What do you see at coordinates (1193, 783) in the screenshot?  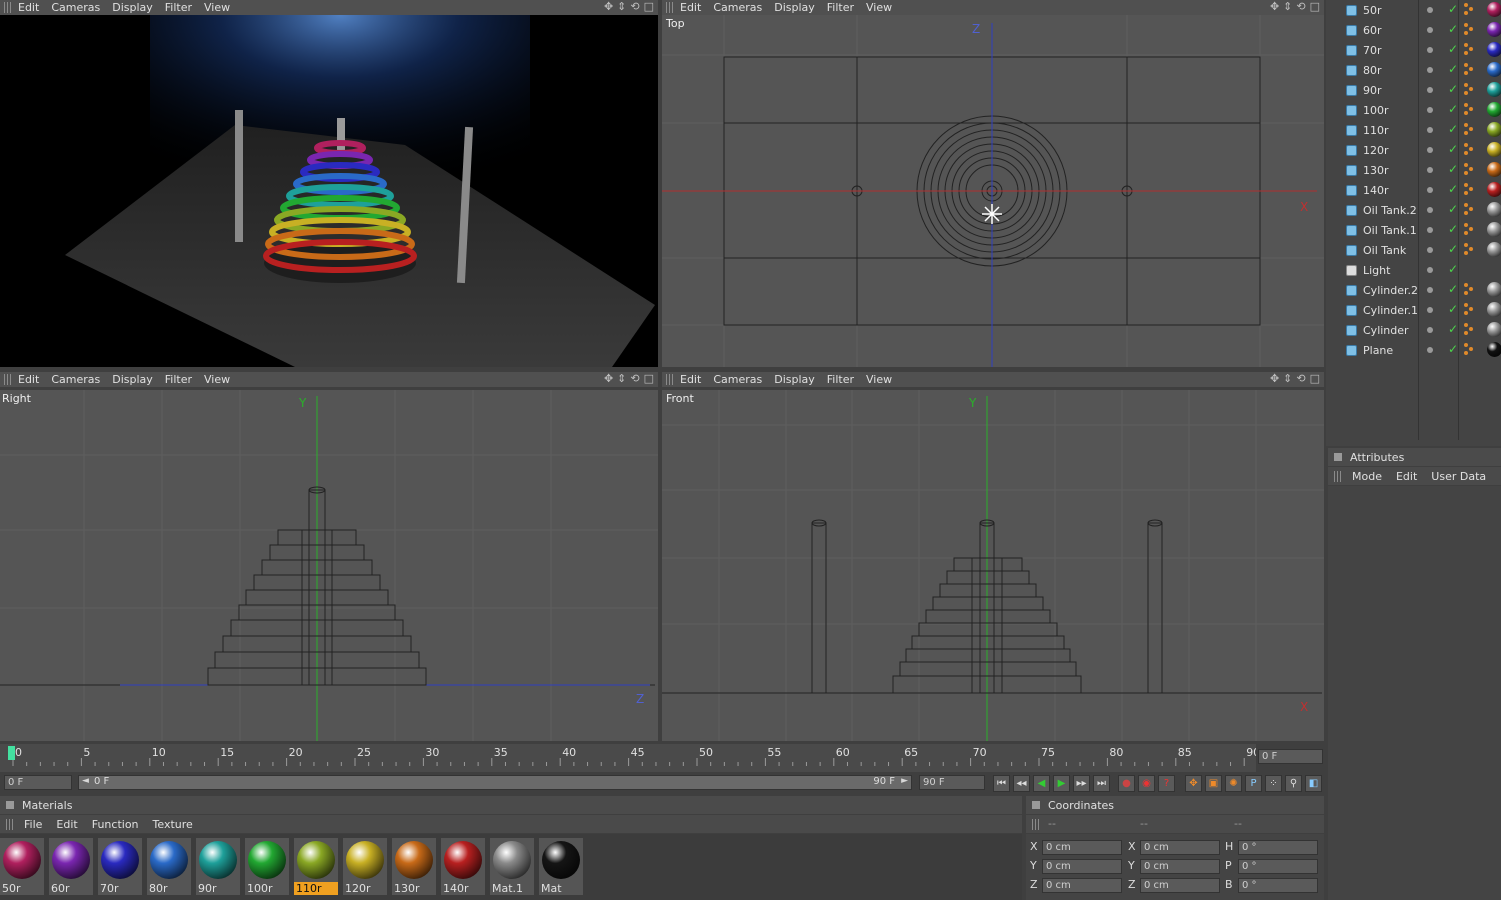 I see `move-key-icon: ✥` at bounding box center [1193, 783].